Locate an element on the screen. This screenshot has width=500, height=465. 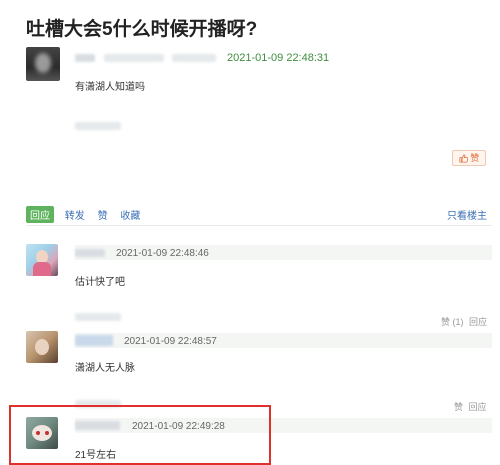
author-only-link: 只看楼主 is located at coordinates (467, 214).